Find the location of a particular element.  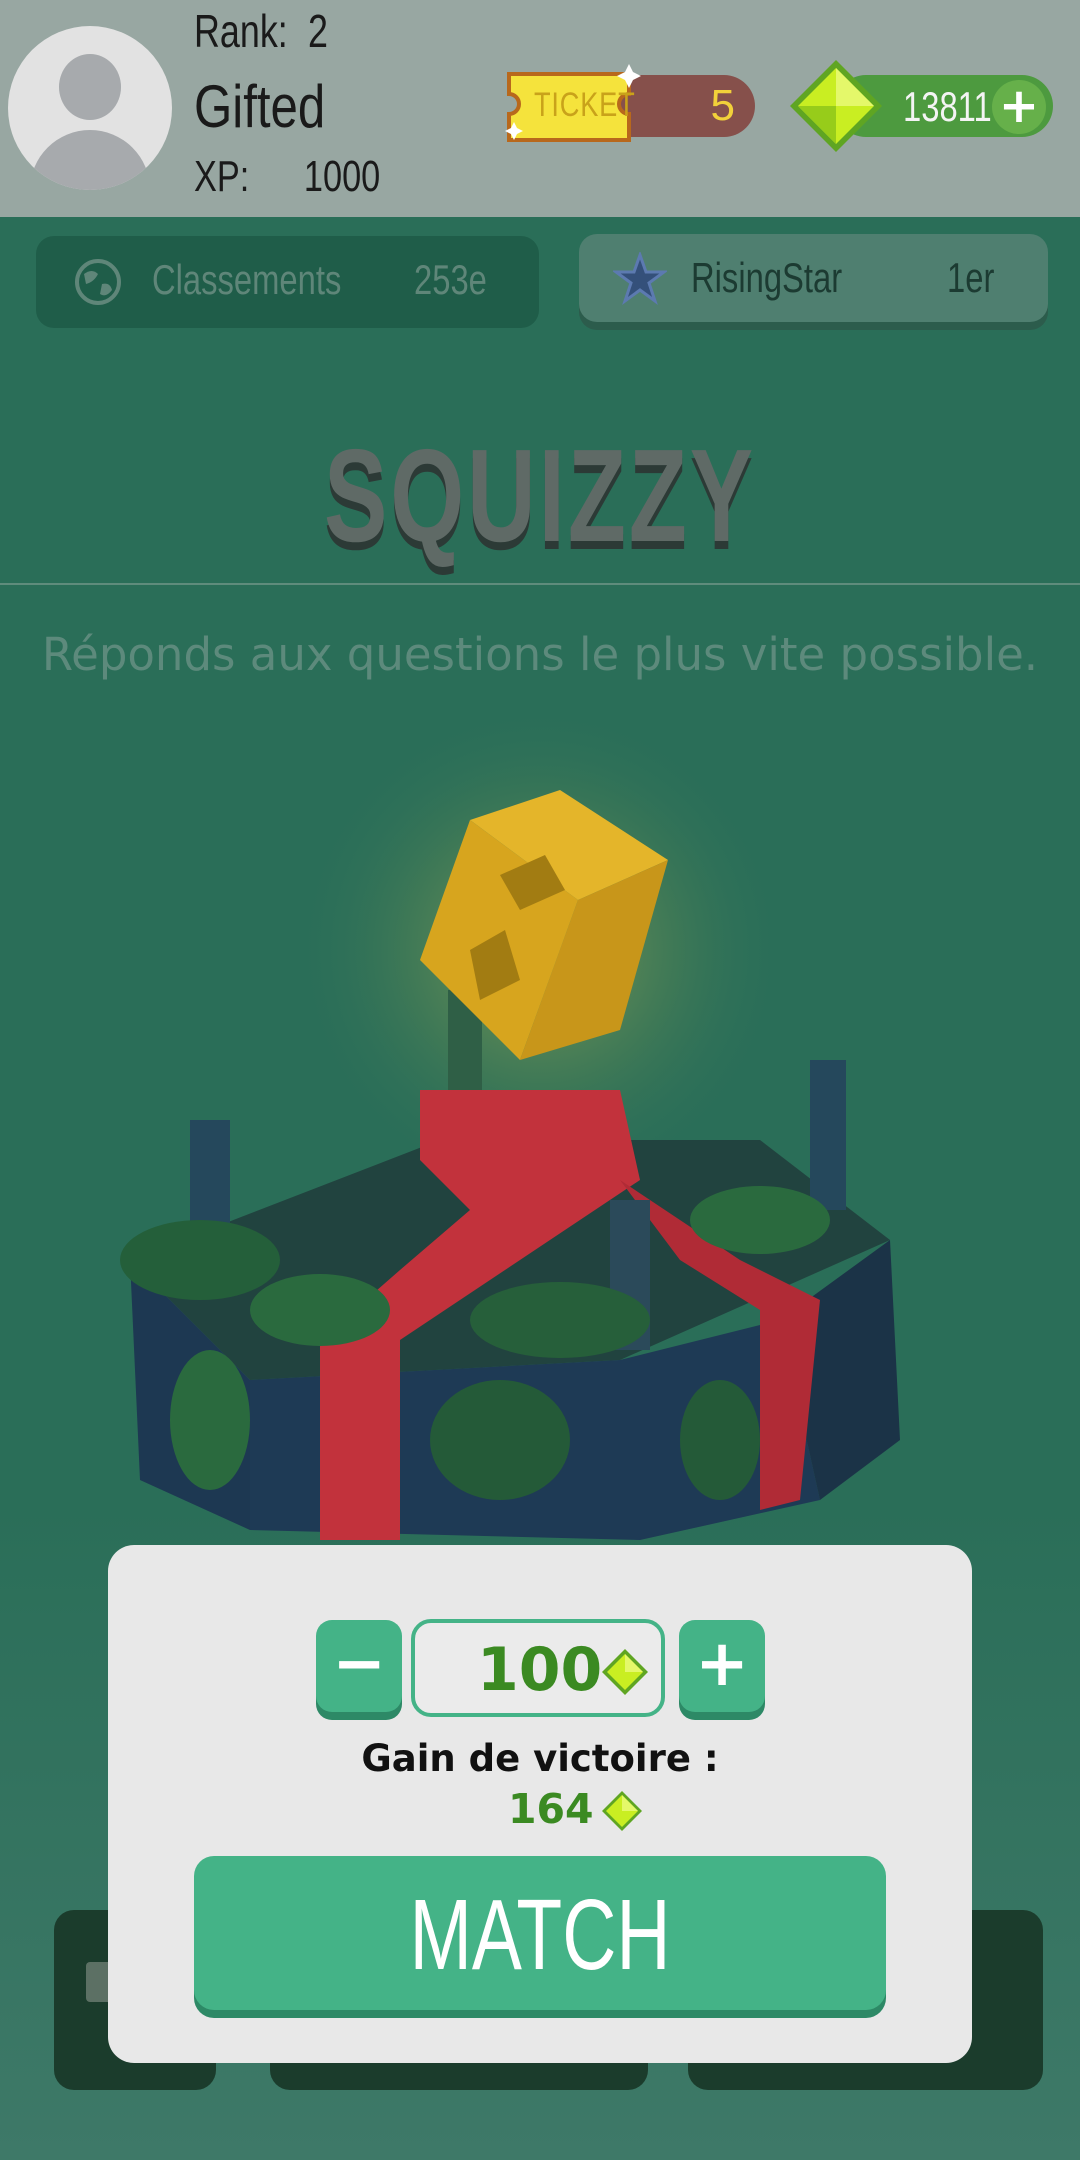

bet-amount-field: 100 is located at coordinates (538, 1668).